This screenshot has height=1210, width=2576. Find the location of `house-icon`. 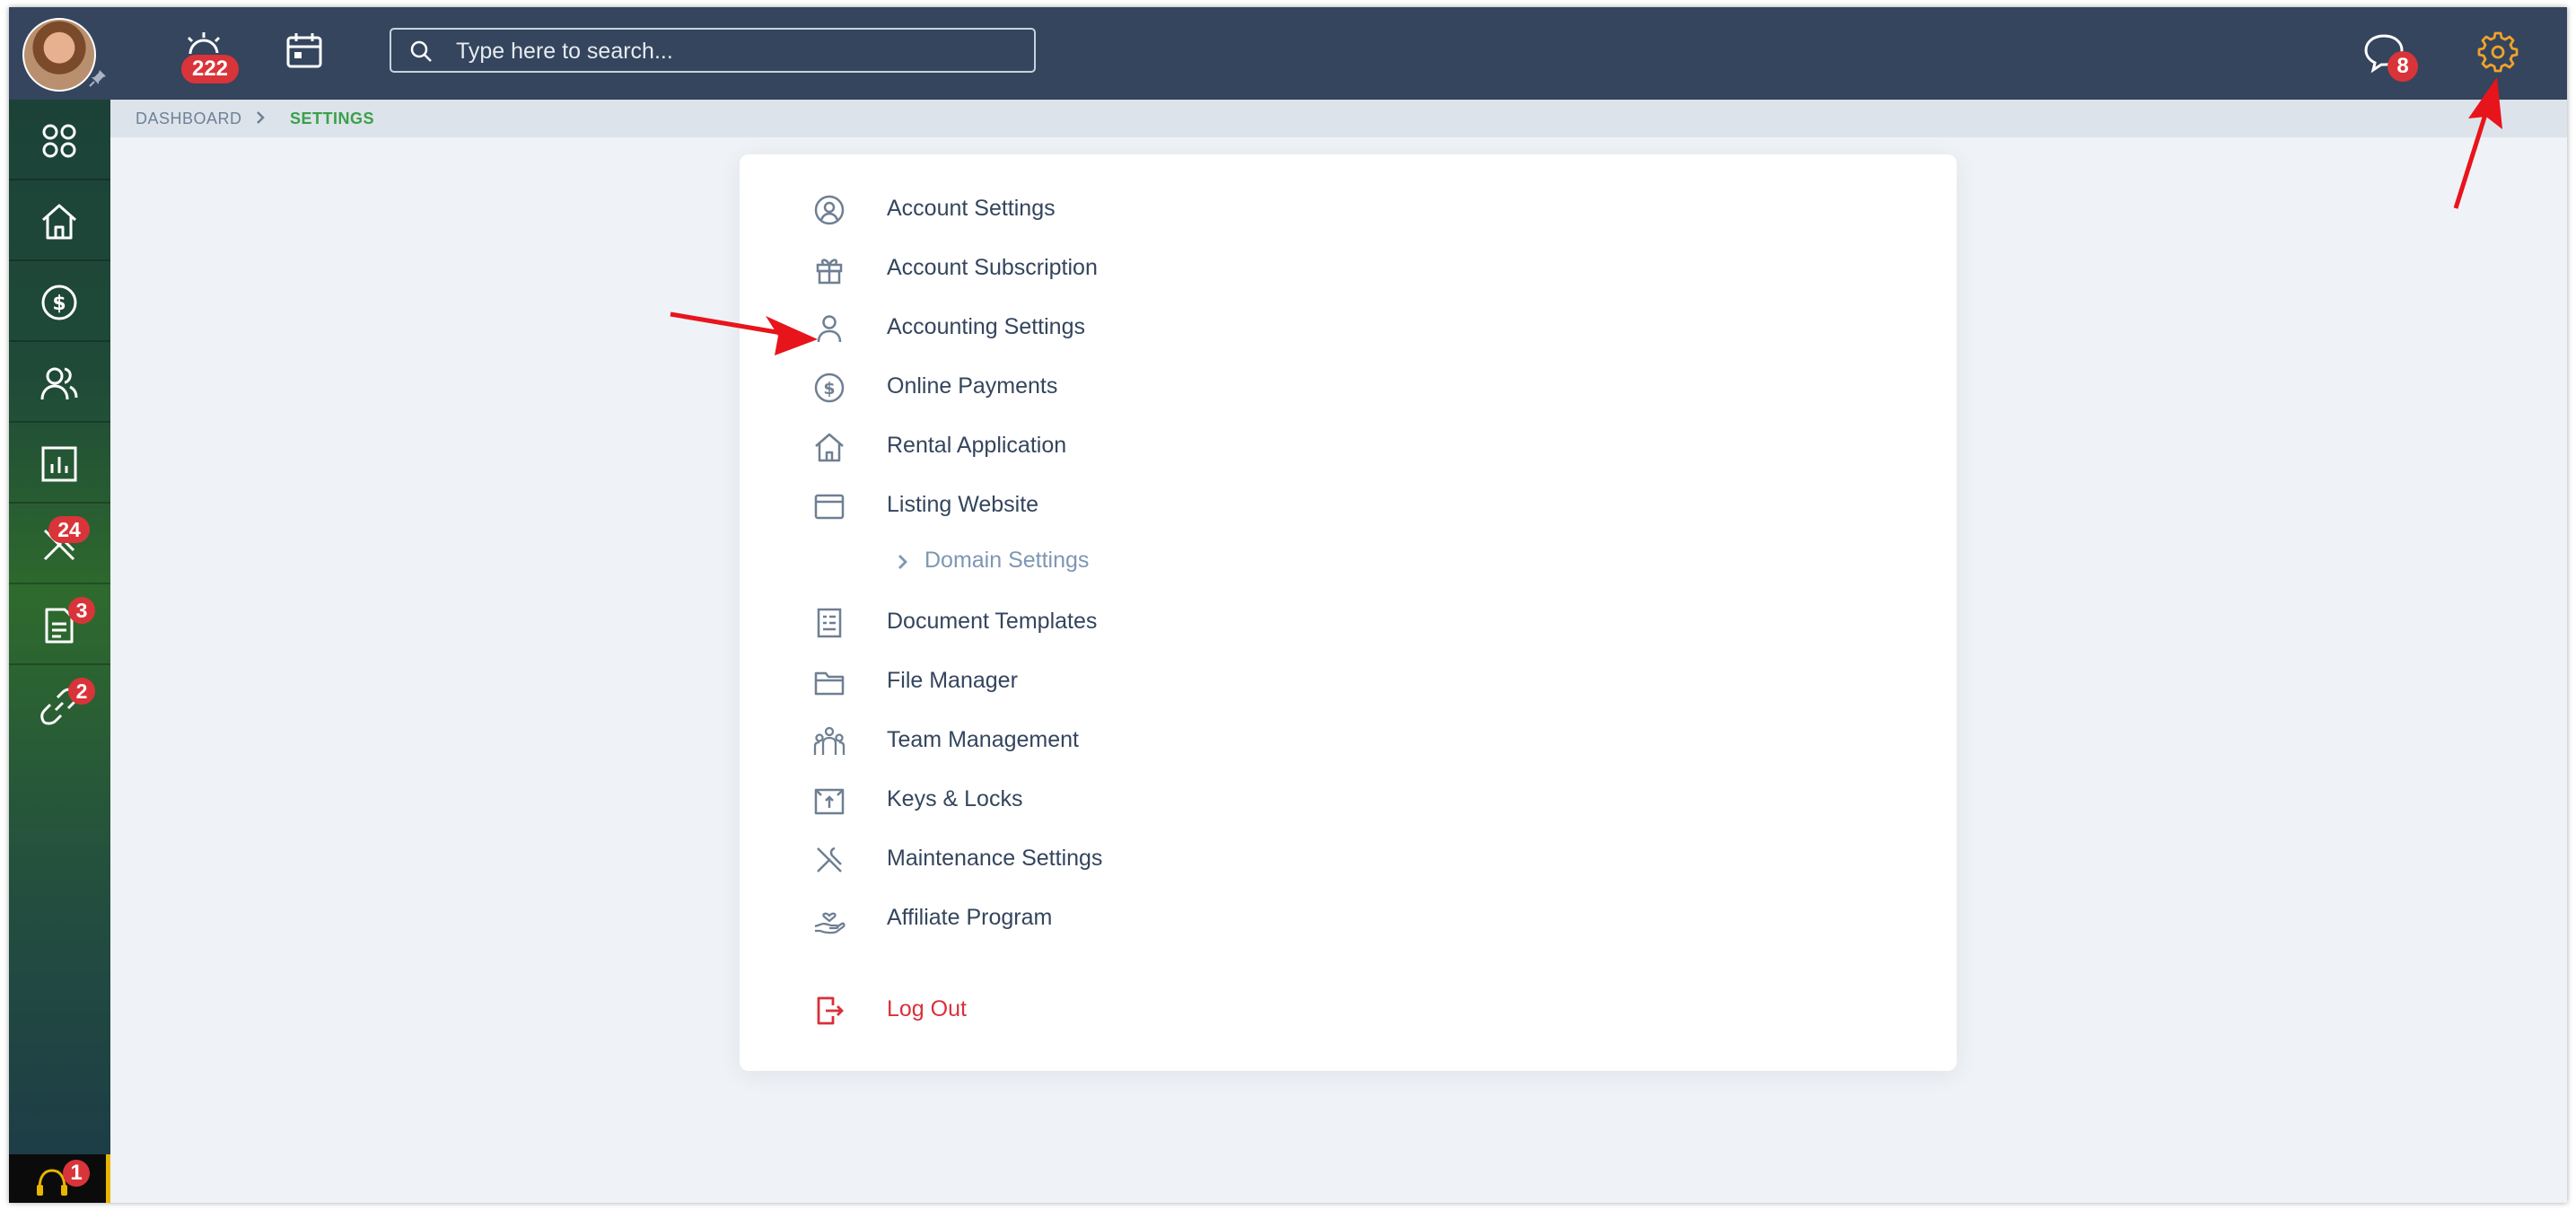

house-icon is located at coordinates (829, 447).